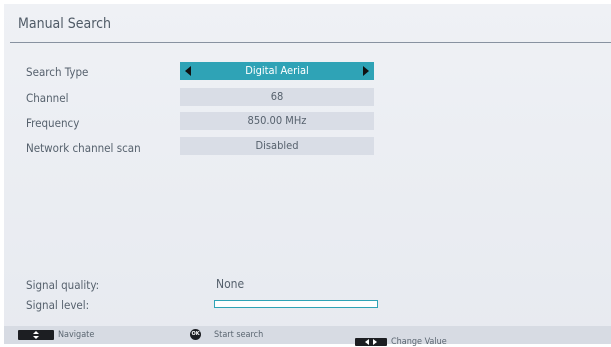  Describe the element at coordinates (47, 98) in the screenshot. I see `channel-label: Channel` at that location.